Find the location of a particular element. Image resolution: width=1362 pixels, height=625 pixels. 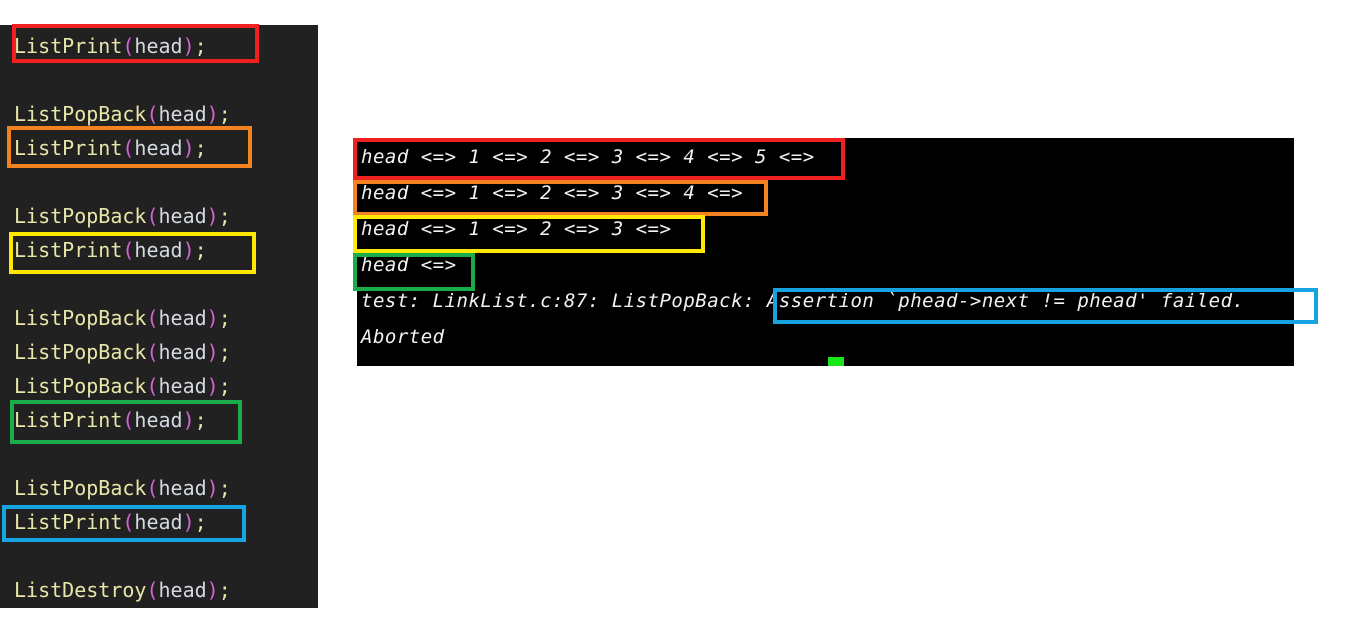

code-line: ListDestroy(head); is located at coordinates (122, 590).